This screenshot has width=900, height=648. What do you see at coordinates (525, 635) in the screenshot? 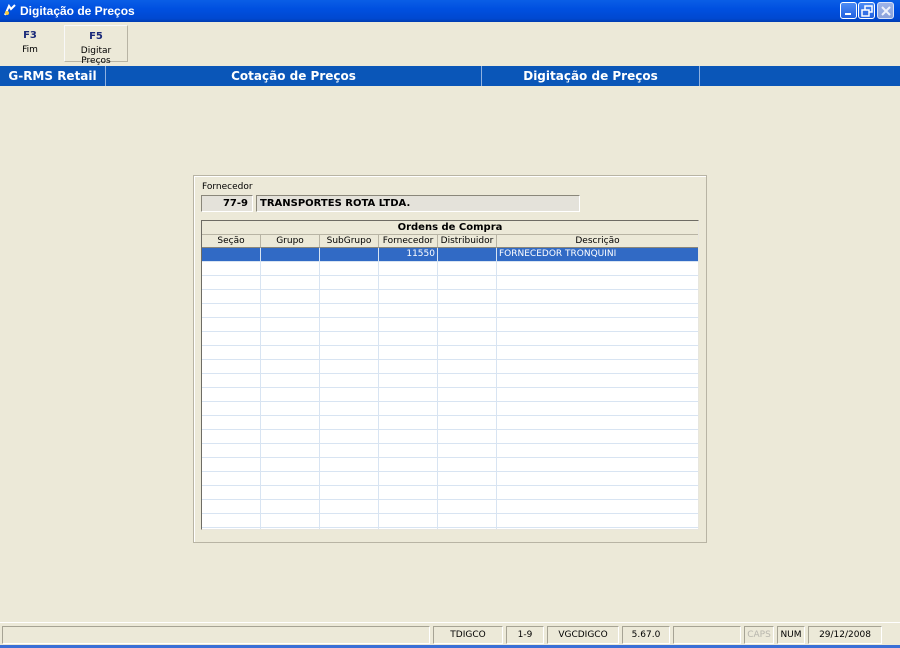
I see `status-version-range: 1-9` at bounding box center [525, 635].